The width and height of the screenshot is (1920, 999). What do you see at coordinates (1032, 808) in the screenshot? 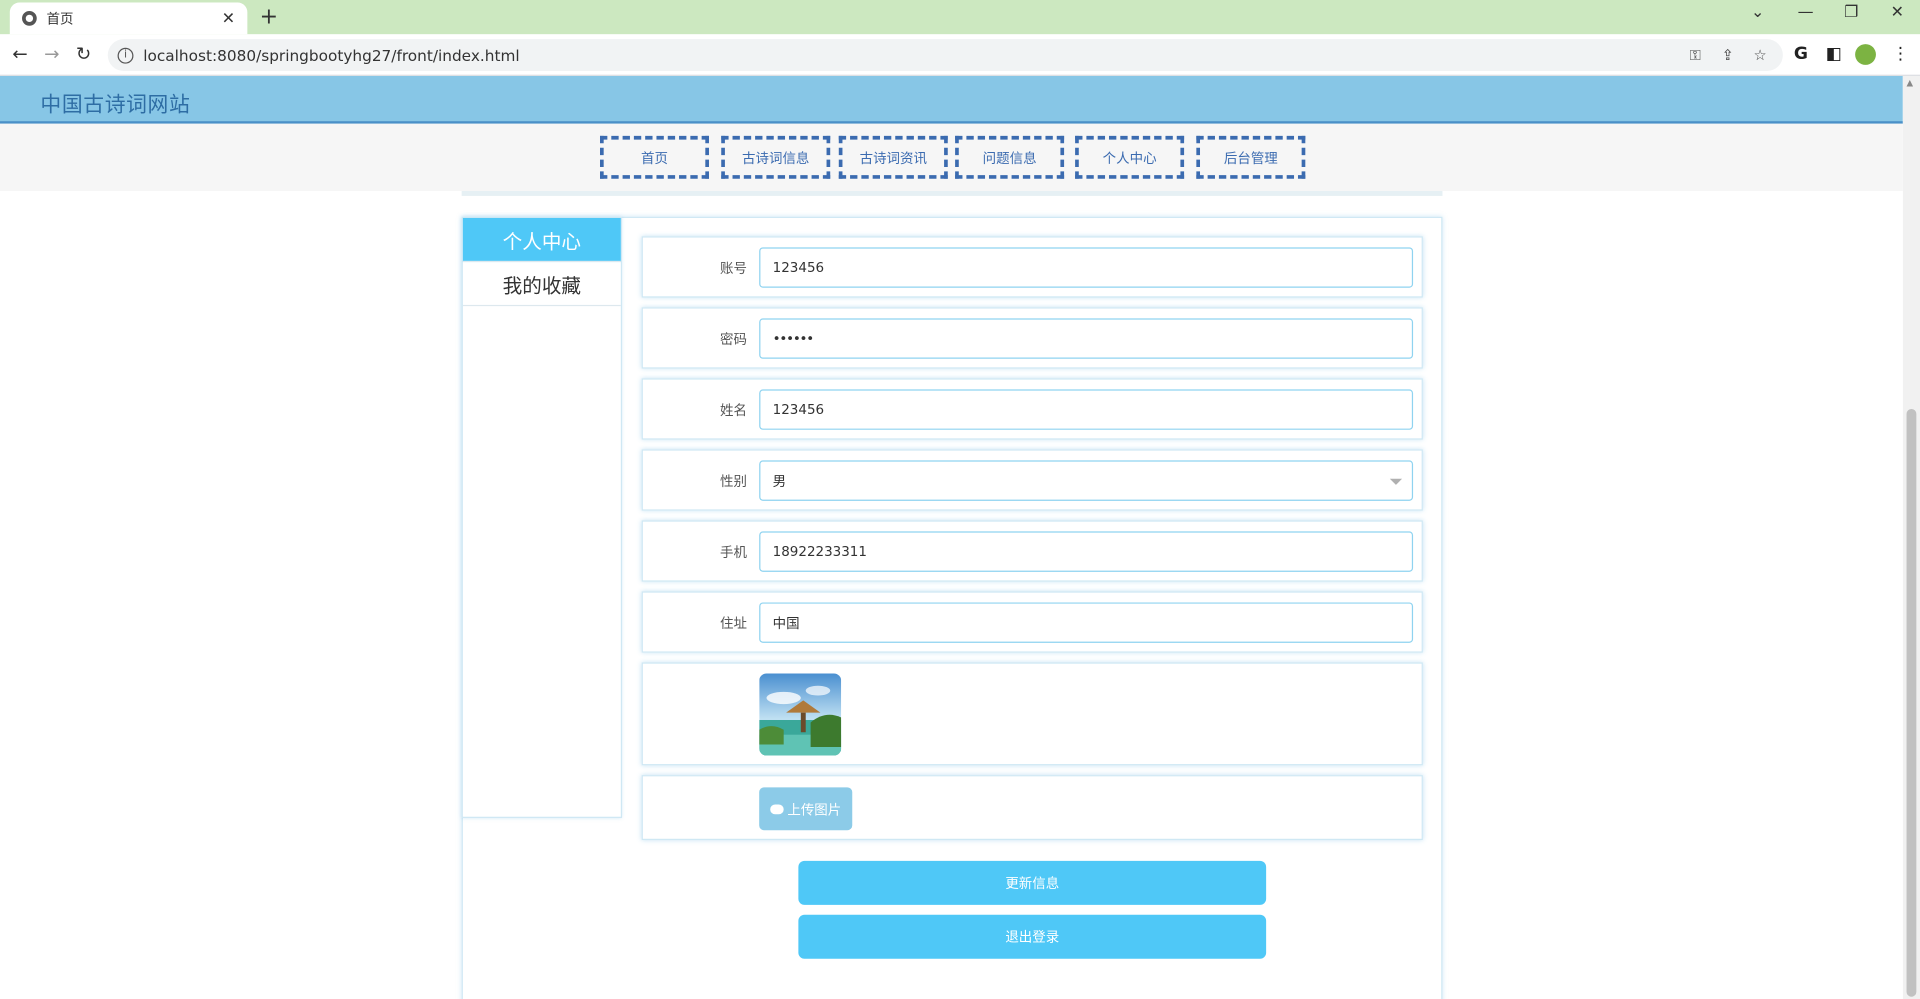
I see `form-row-upload: 上传图片` at bounding box center [1032, 808].